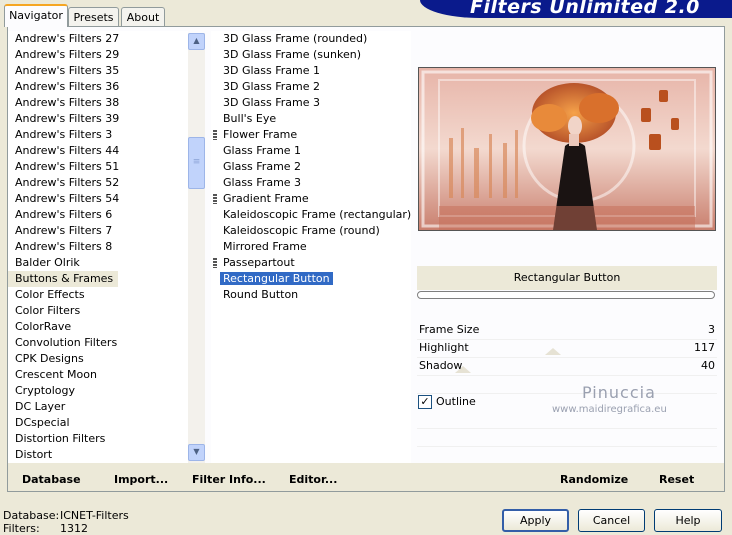 This screenshot has height=535, width=732. What do you see at coordinates (64, 214) in the screenshot?
I see `category-item-label: Andrew's Filters 6` at bounding box center [64, 214].